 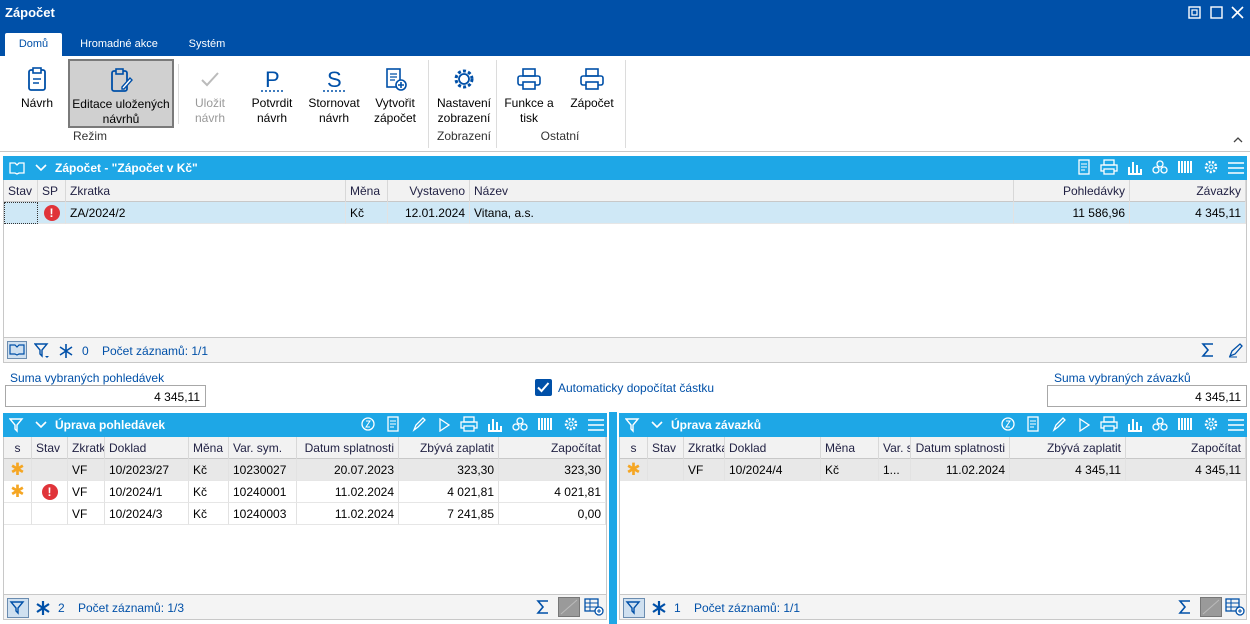 What do you see at coordinates (210, 94) in the screenshot?
I see `ulozit-button: Uložit návrh` at bounding box center [210, 94].